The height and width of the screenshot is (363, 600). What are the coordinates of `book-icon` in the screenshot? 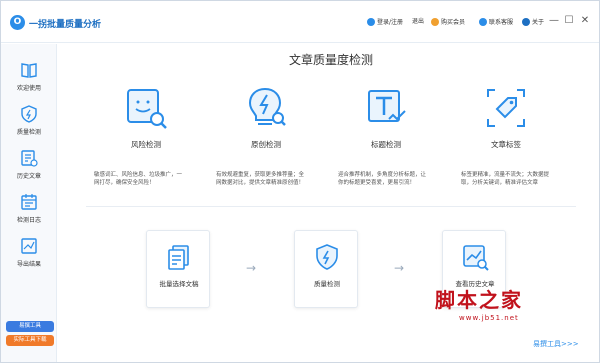 It's located at (29, 70).